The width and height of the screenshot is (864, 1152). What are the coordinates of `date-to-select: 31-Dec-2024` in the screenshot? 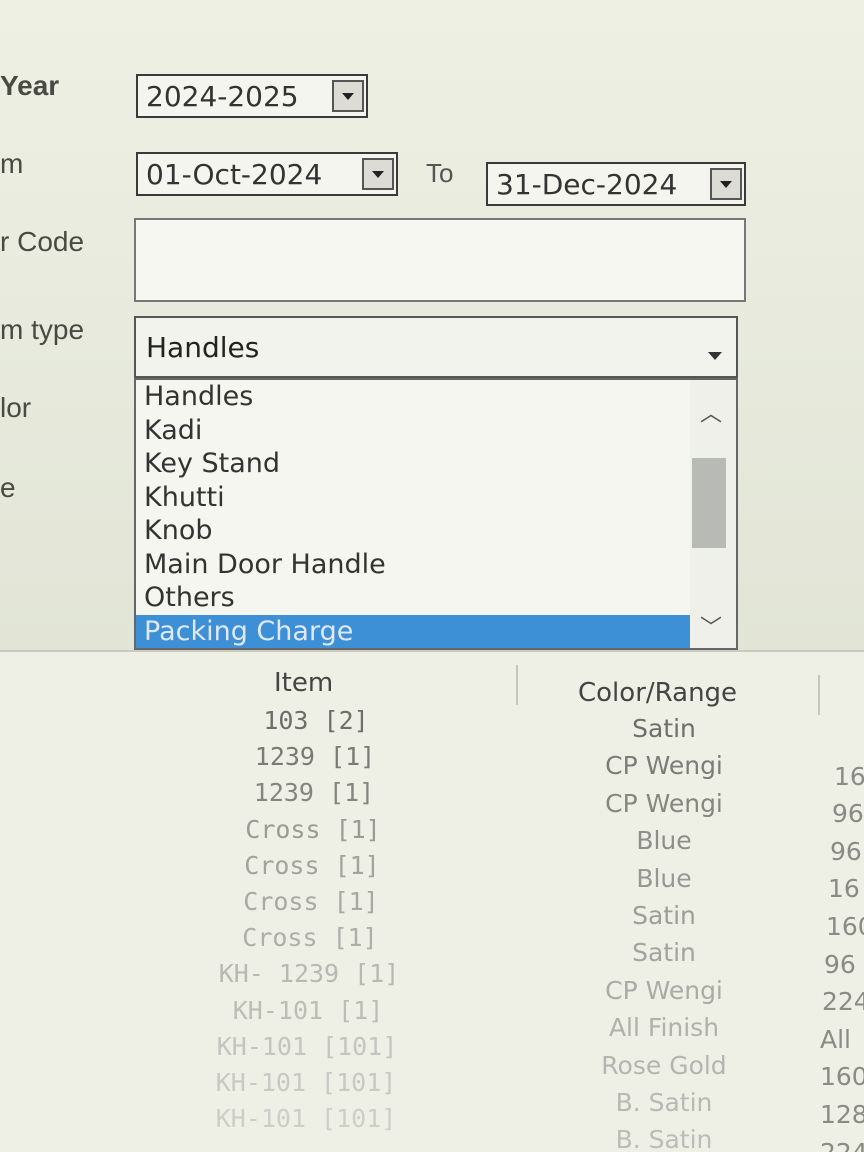 It's located at (616, 184).